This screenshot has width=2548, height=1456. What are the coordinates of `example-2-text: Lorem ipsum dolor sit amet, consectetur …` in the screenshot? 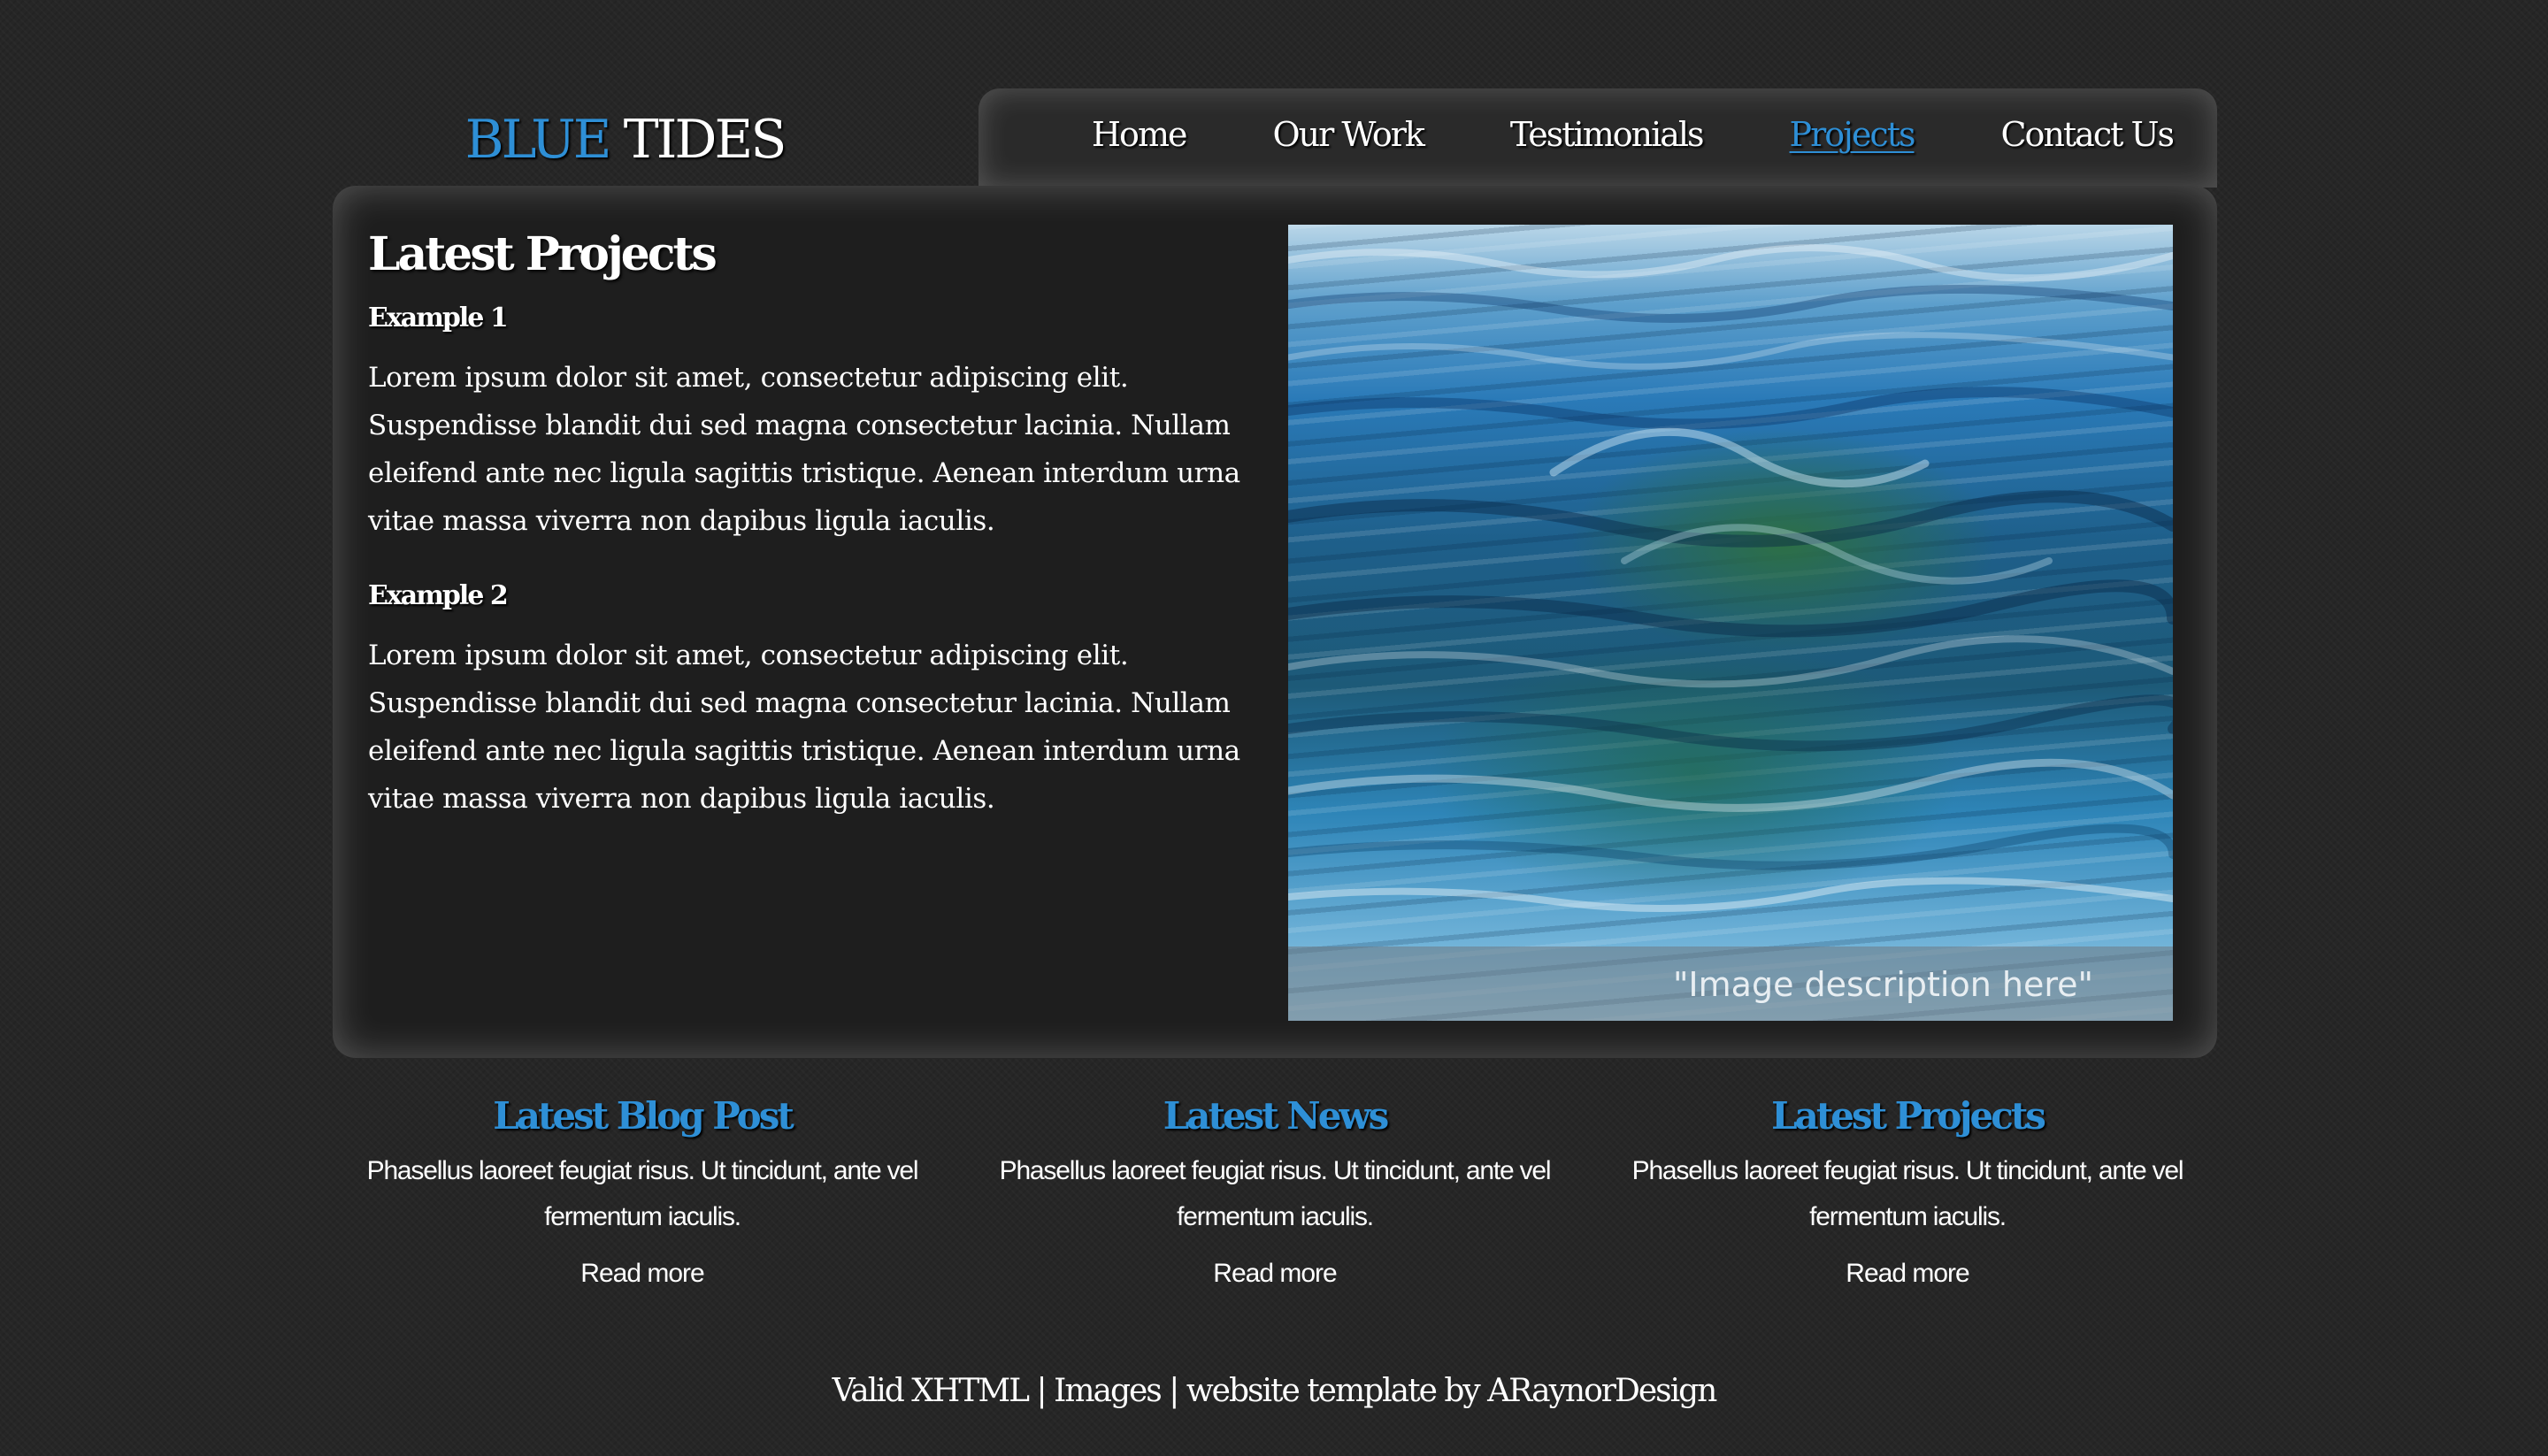 It's located at (804, 727).